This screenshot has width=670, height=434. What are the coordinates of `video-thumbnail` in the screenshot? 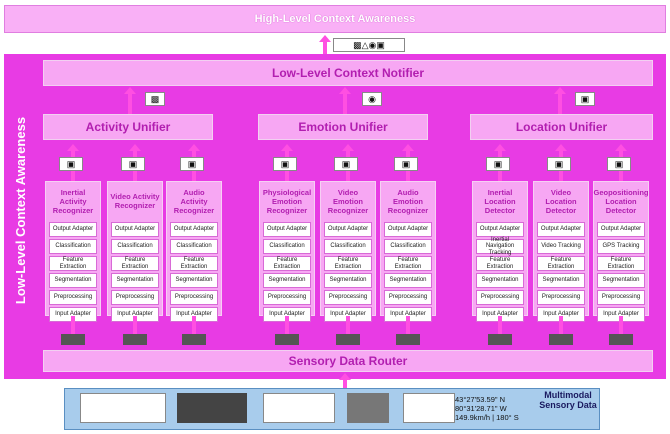 It's located at (212, 408).